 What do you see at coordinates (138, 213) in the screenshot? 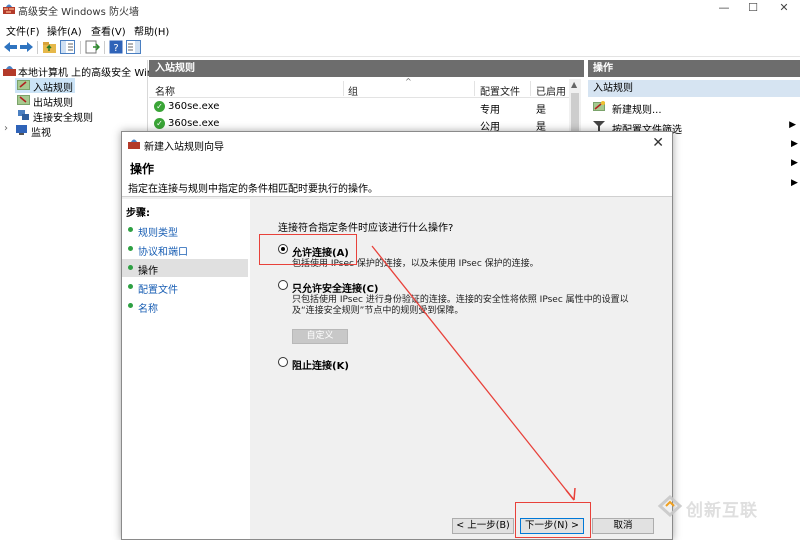
I see `steps-heading: 步骤:` at bounding box center [138, 213].